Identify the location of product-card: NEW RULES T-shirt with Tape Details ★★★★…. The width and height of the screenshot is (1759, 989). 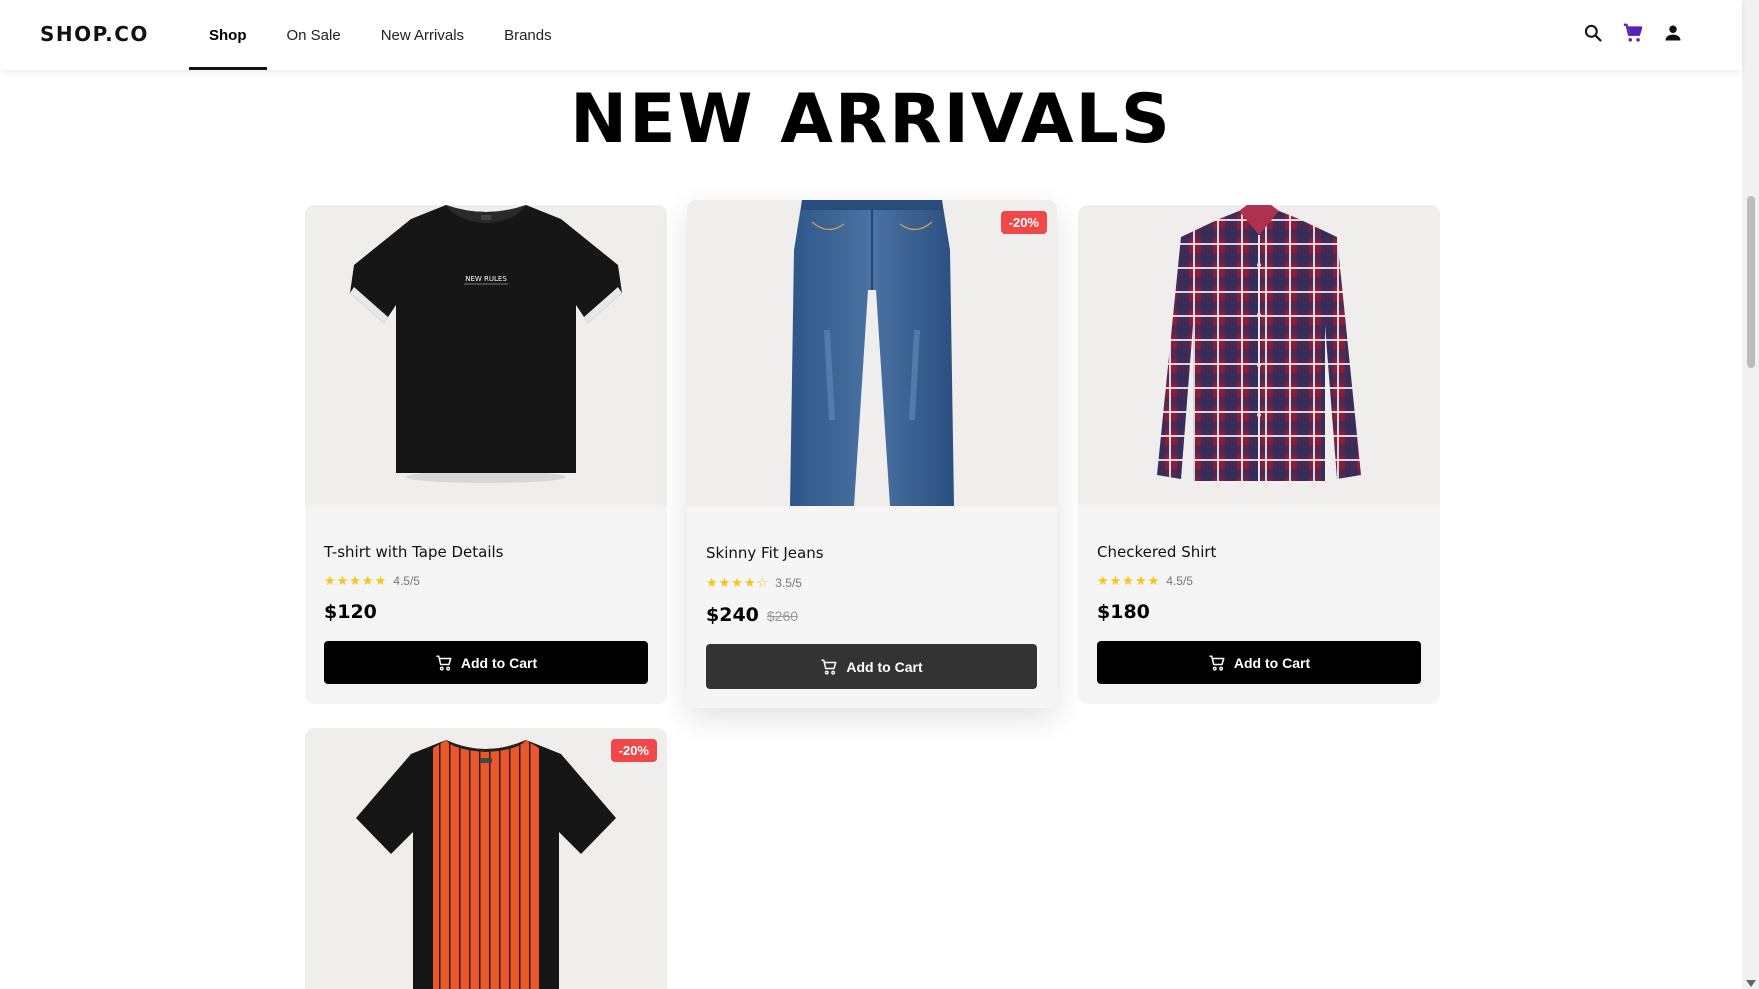
(486, 454).